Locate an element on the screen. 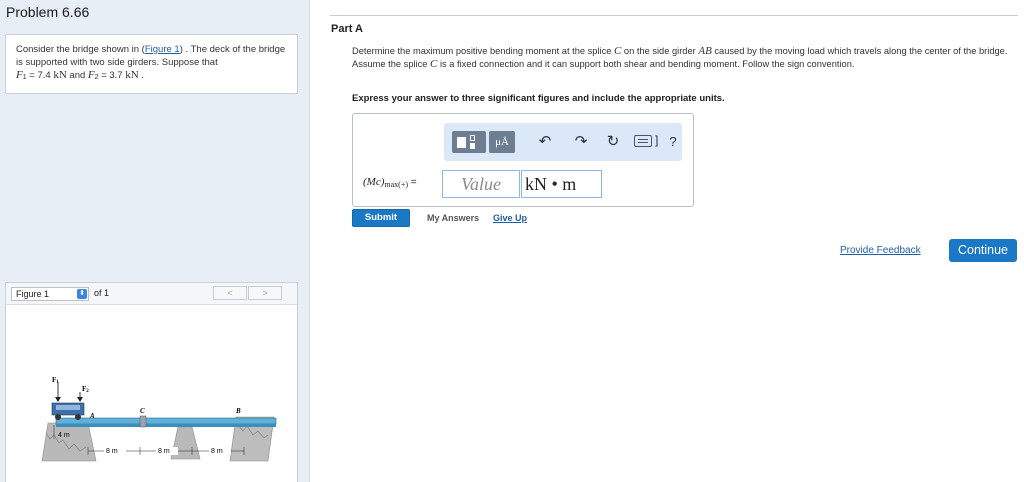 The width and height of the screenshot is (1024, 482). template-block-icon is located at coordinates (461, 142).